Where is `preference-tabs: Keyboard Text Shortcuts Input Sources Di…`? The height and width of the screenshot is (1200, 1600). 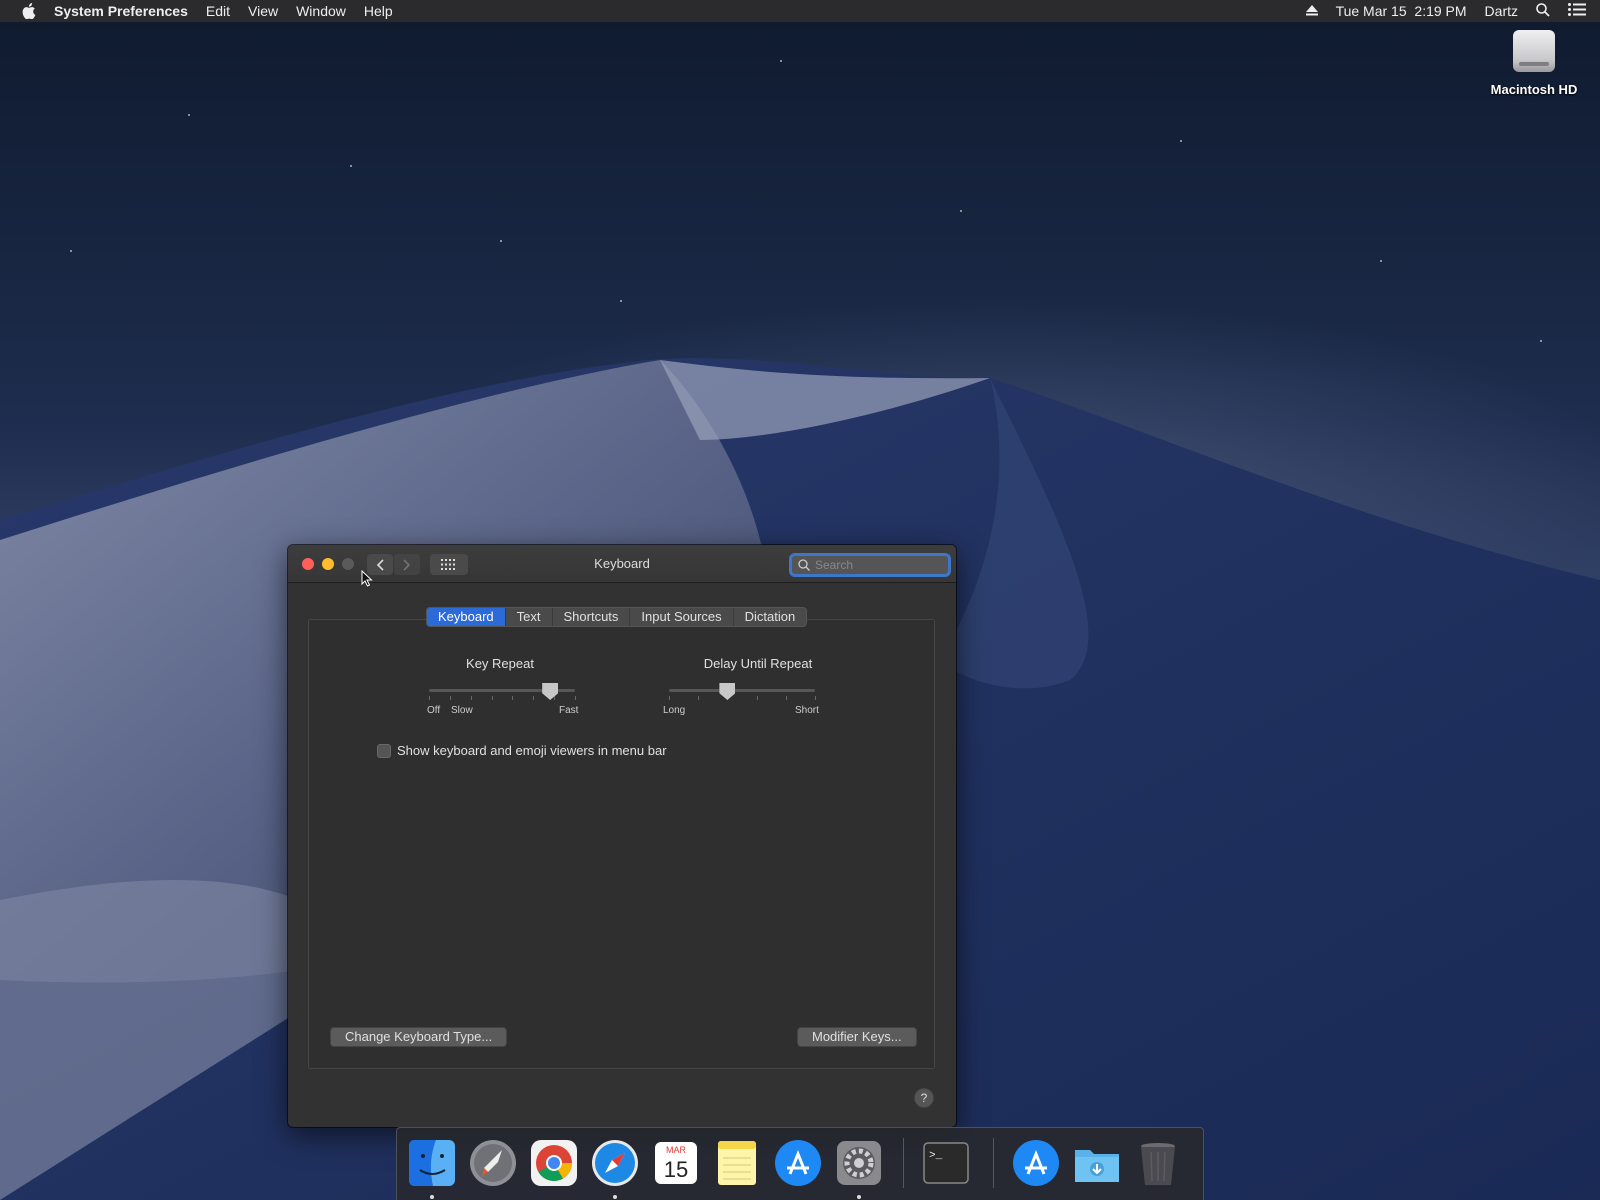 preference-tabs: Keyboard Text Shortcuts Input Sources Di… is located at coordinates (617, 617).